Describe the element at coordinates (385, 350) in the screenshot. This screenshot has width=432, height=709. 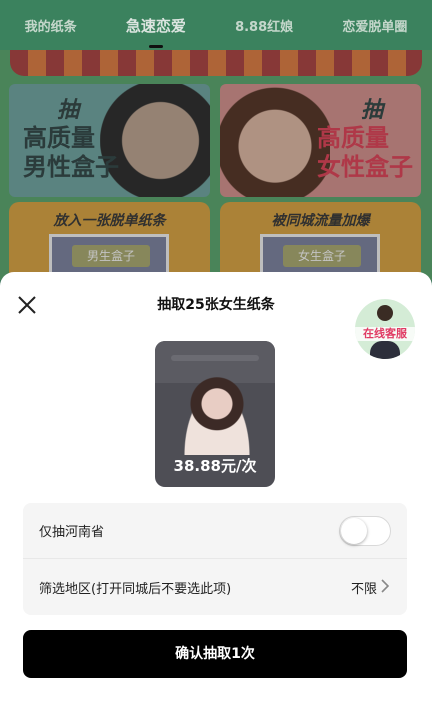
I see `avatar-body` at that location.